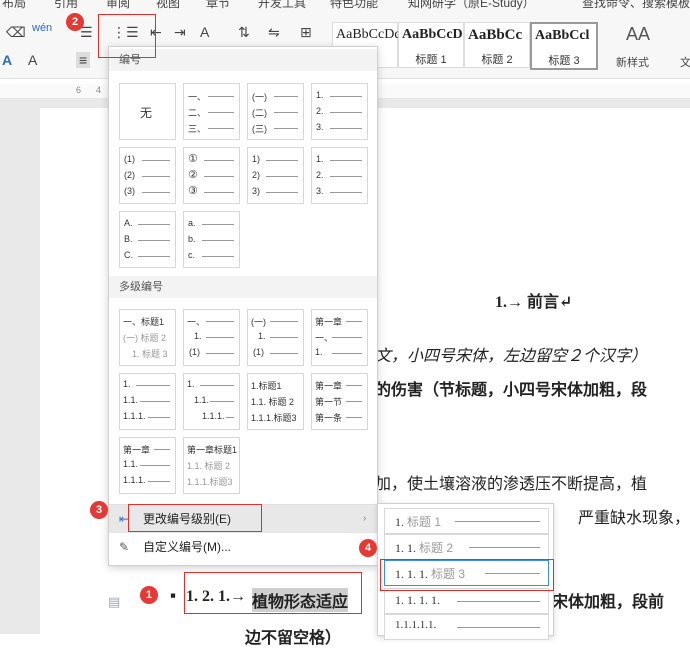 This screenshot has height=648, width=690. Describe the element at coordinates (632, 62) in the screenshot. I see `new-style-label: 新样式` at that location.